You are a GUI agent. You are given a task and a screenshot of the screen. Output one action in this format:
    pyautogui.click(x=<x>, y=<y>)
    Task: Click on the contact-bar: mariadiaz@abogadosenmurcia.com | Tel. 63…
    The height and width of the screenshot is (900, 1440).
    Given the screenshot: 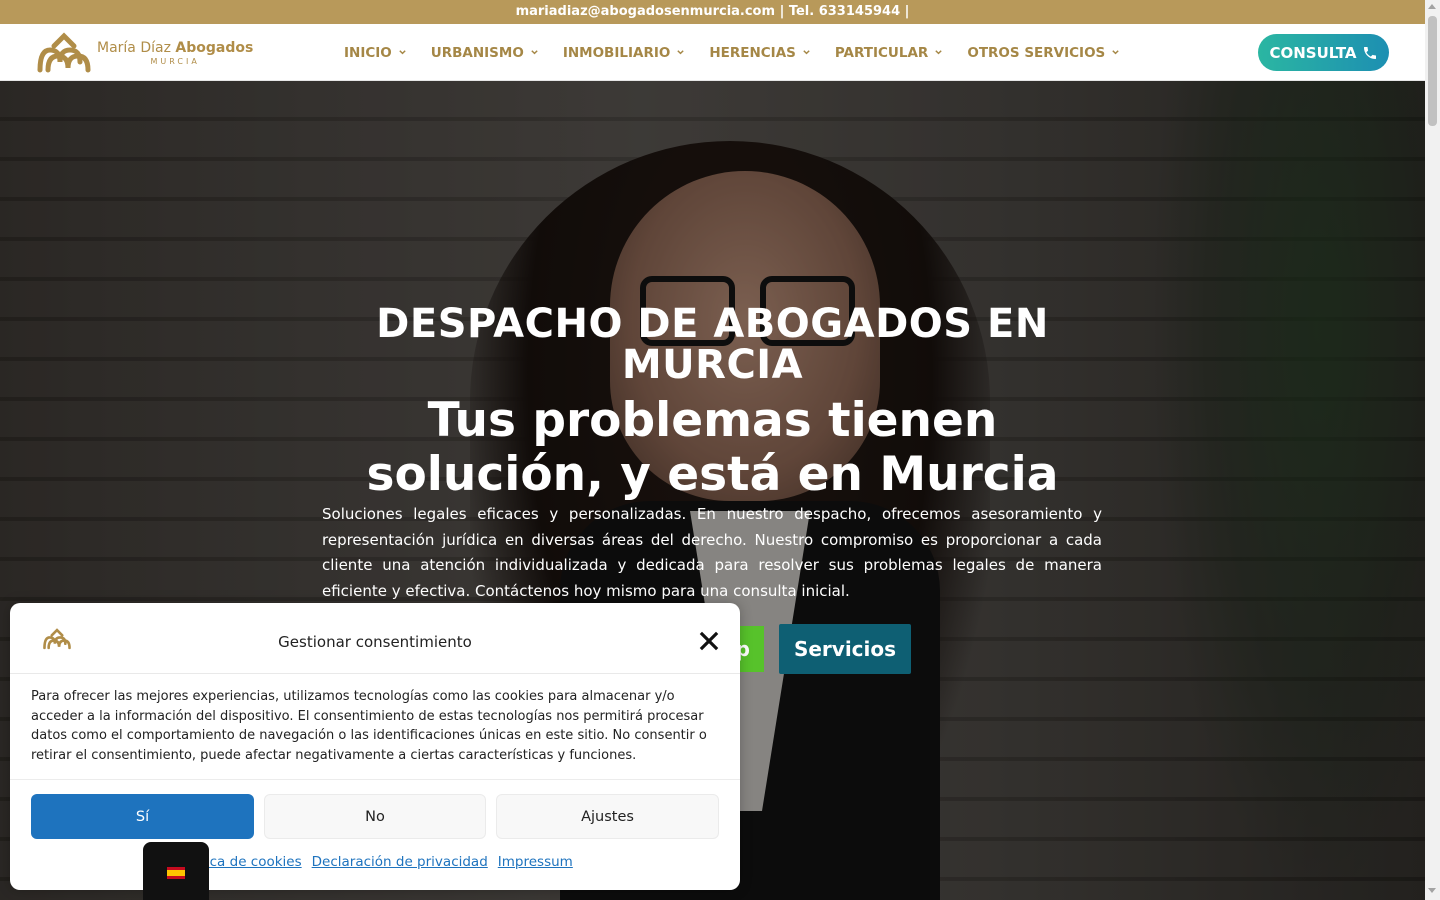 What is the action you would take?
    pyautogui.click(x=712, y=12)
    